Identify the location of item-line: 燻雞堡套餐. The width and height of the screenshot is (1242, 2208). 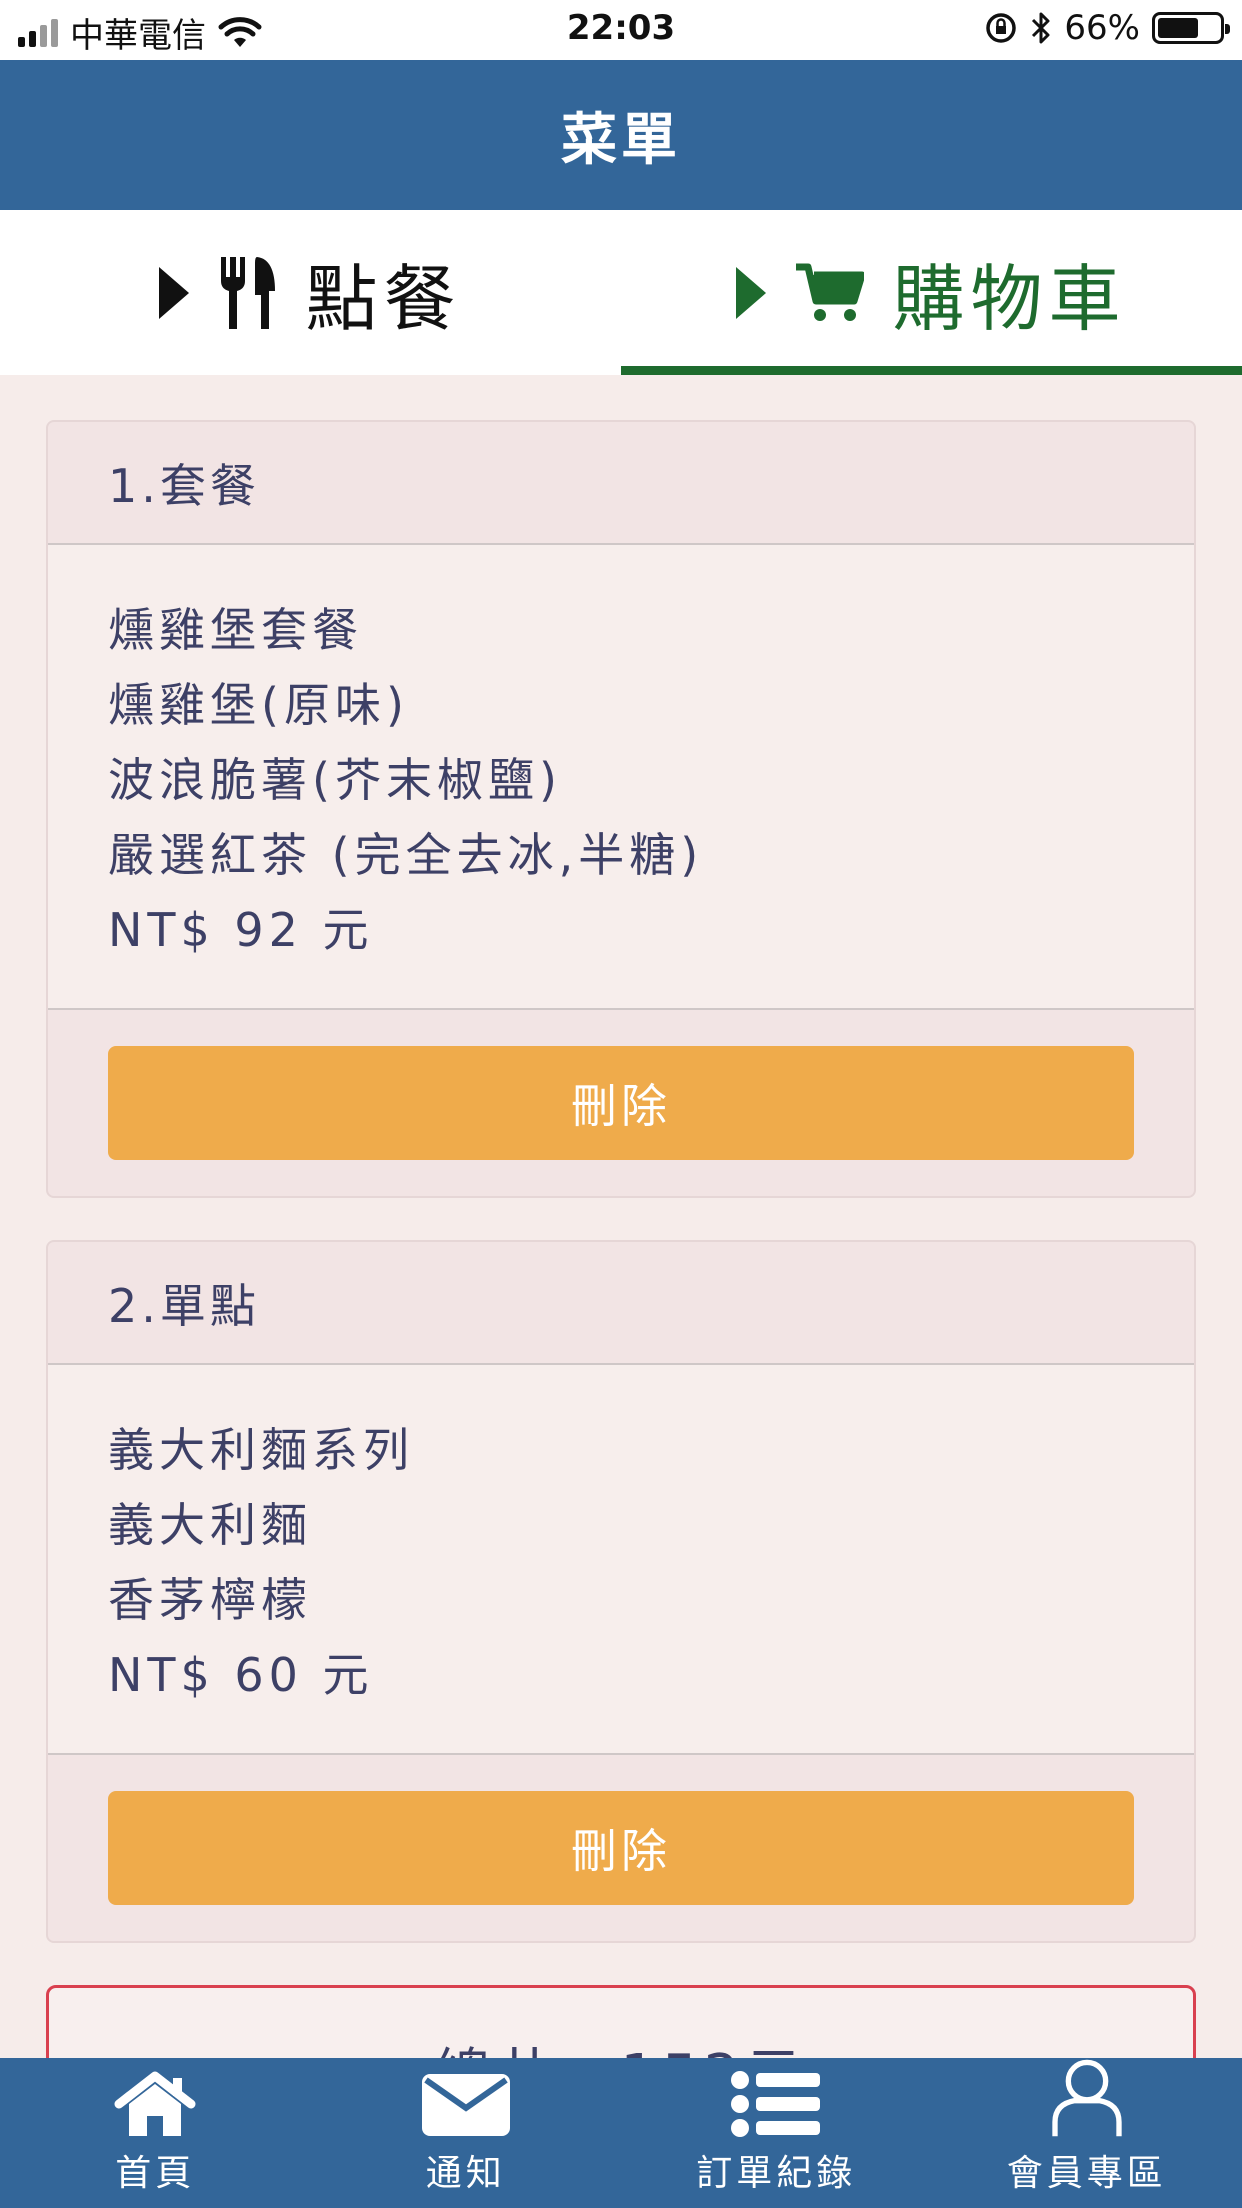
(235, 630).